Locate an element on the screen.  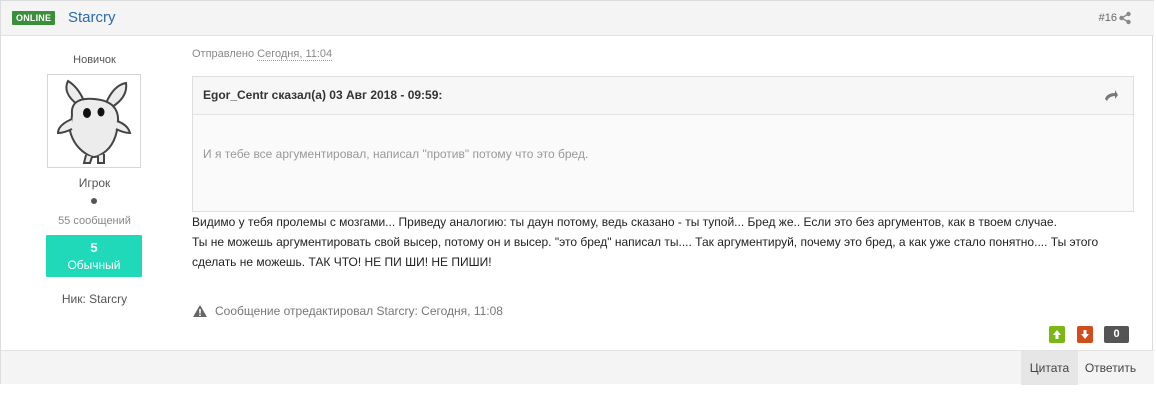
posted-date-line: Отправлено Сегодня, 11:04 is located at coordinates (262, 54).